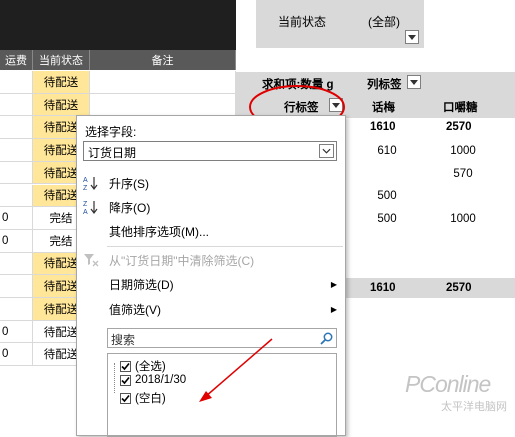 The width and height of the screenshot is (515, 437). What do you see at coordinates (150, 367) in the screenshot?
I see `tree-item-label: (全选)` at bounding box center [150, 367].